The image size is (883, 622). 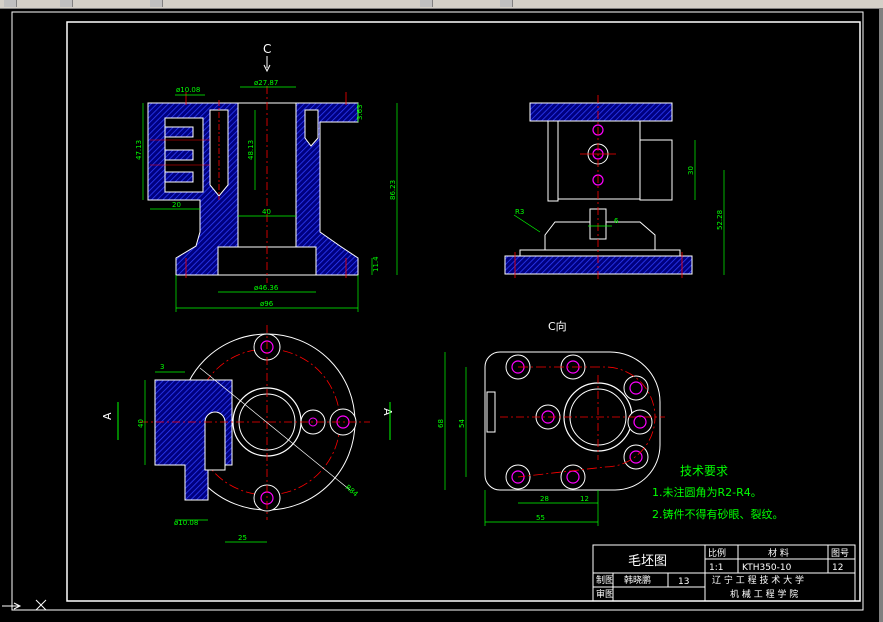 I want to click on dim-d6: 6, so click(x=616, y=221).